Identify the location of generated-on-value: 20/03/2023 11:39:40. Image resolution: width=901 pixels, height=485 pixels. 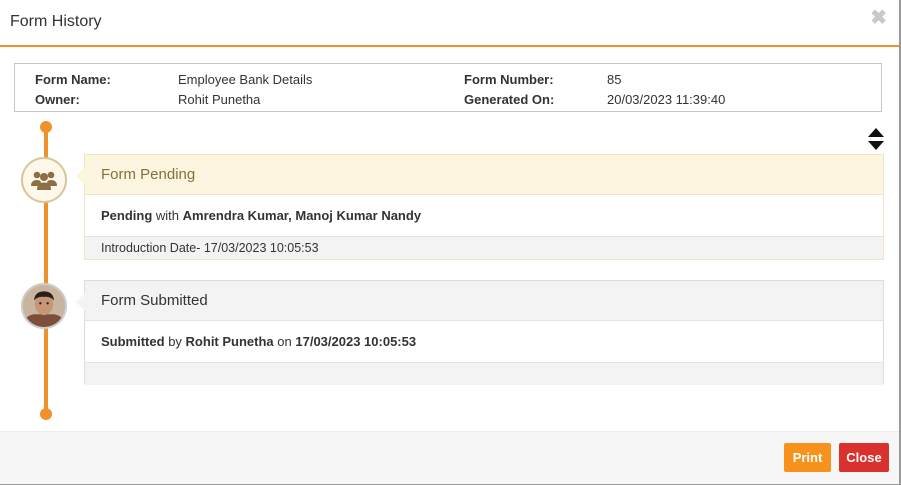
(666, 99).